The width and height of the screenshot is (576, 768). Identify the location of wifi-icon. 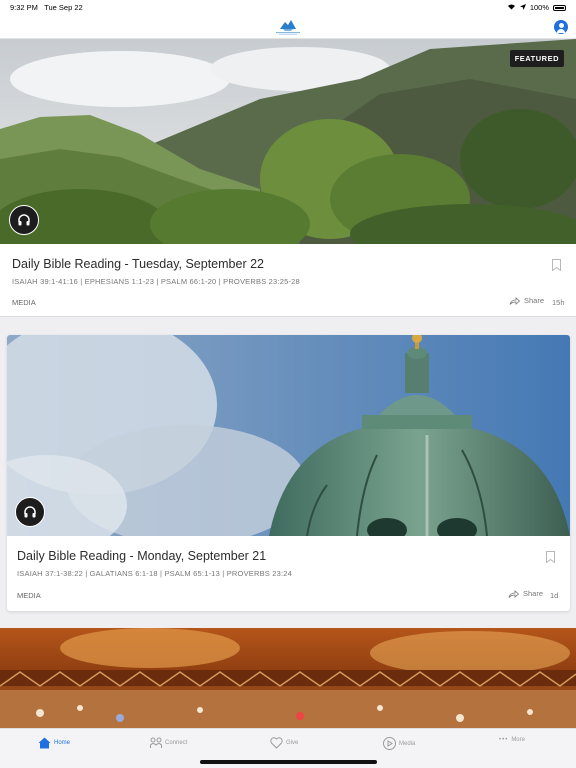
(511, 7).